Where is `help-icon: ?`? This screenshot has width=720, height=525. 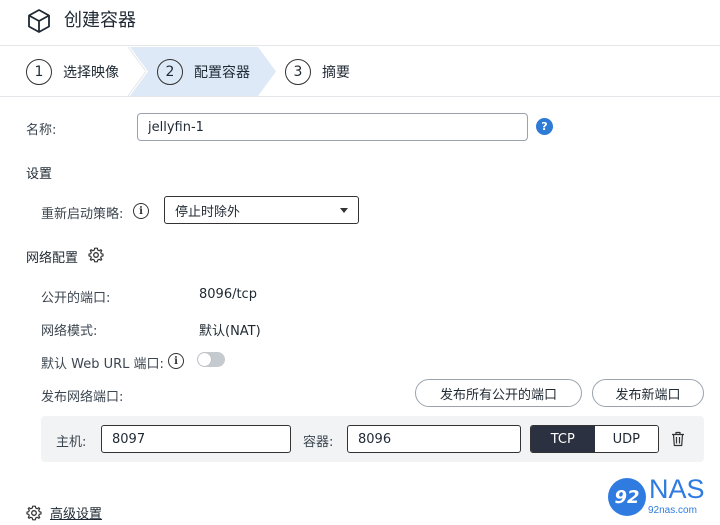 help-icon: ? is located at coordinates (544, 126).